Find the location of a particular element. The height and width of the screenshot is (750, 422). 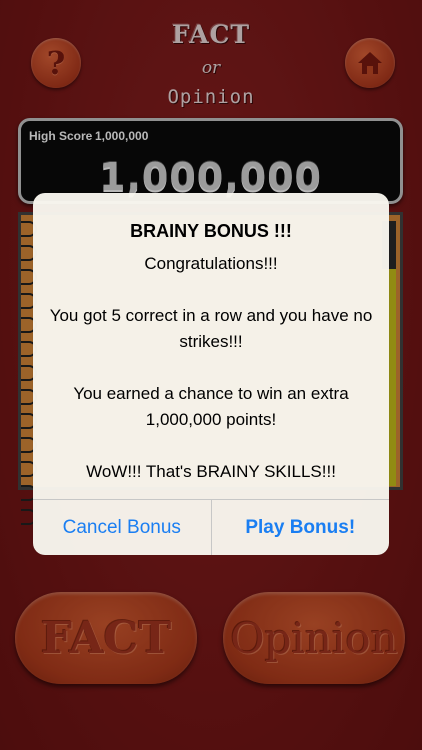

cancel-bonus-button: Cancel Bonus is located at coordinates (122, 527).